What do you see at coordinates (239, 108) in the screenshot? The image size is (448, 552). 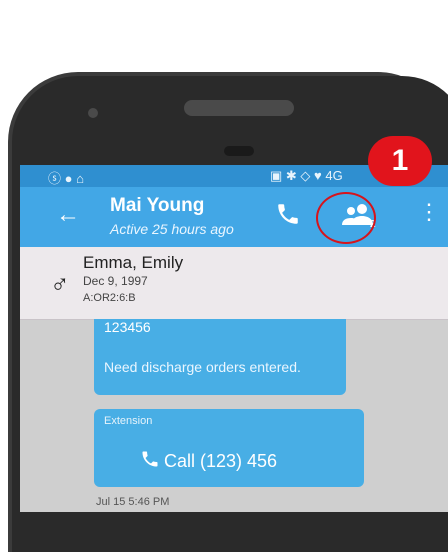 I see `earpiece-speaker` at bounding box center [239, 108].